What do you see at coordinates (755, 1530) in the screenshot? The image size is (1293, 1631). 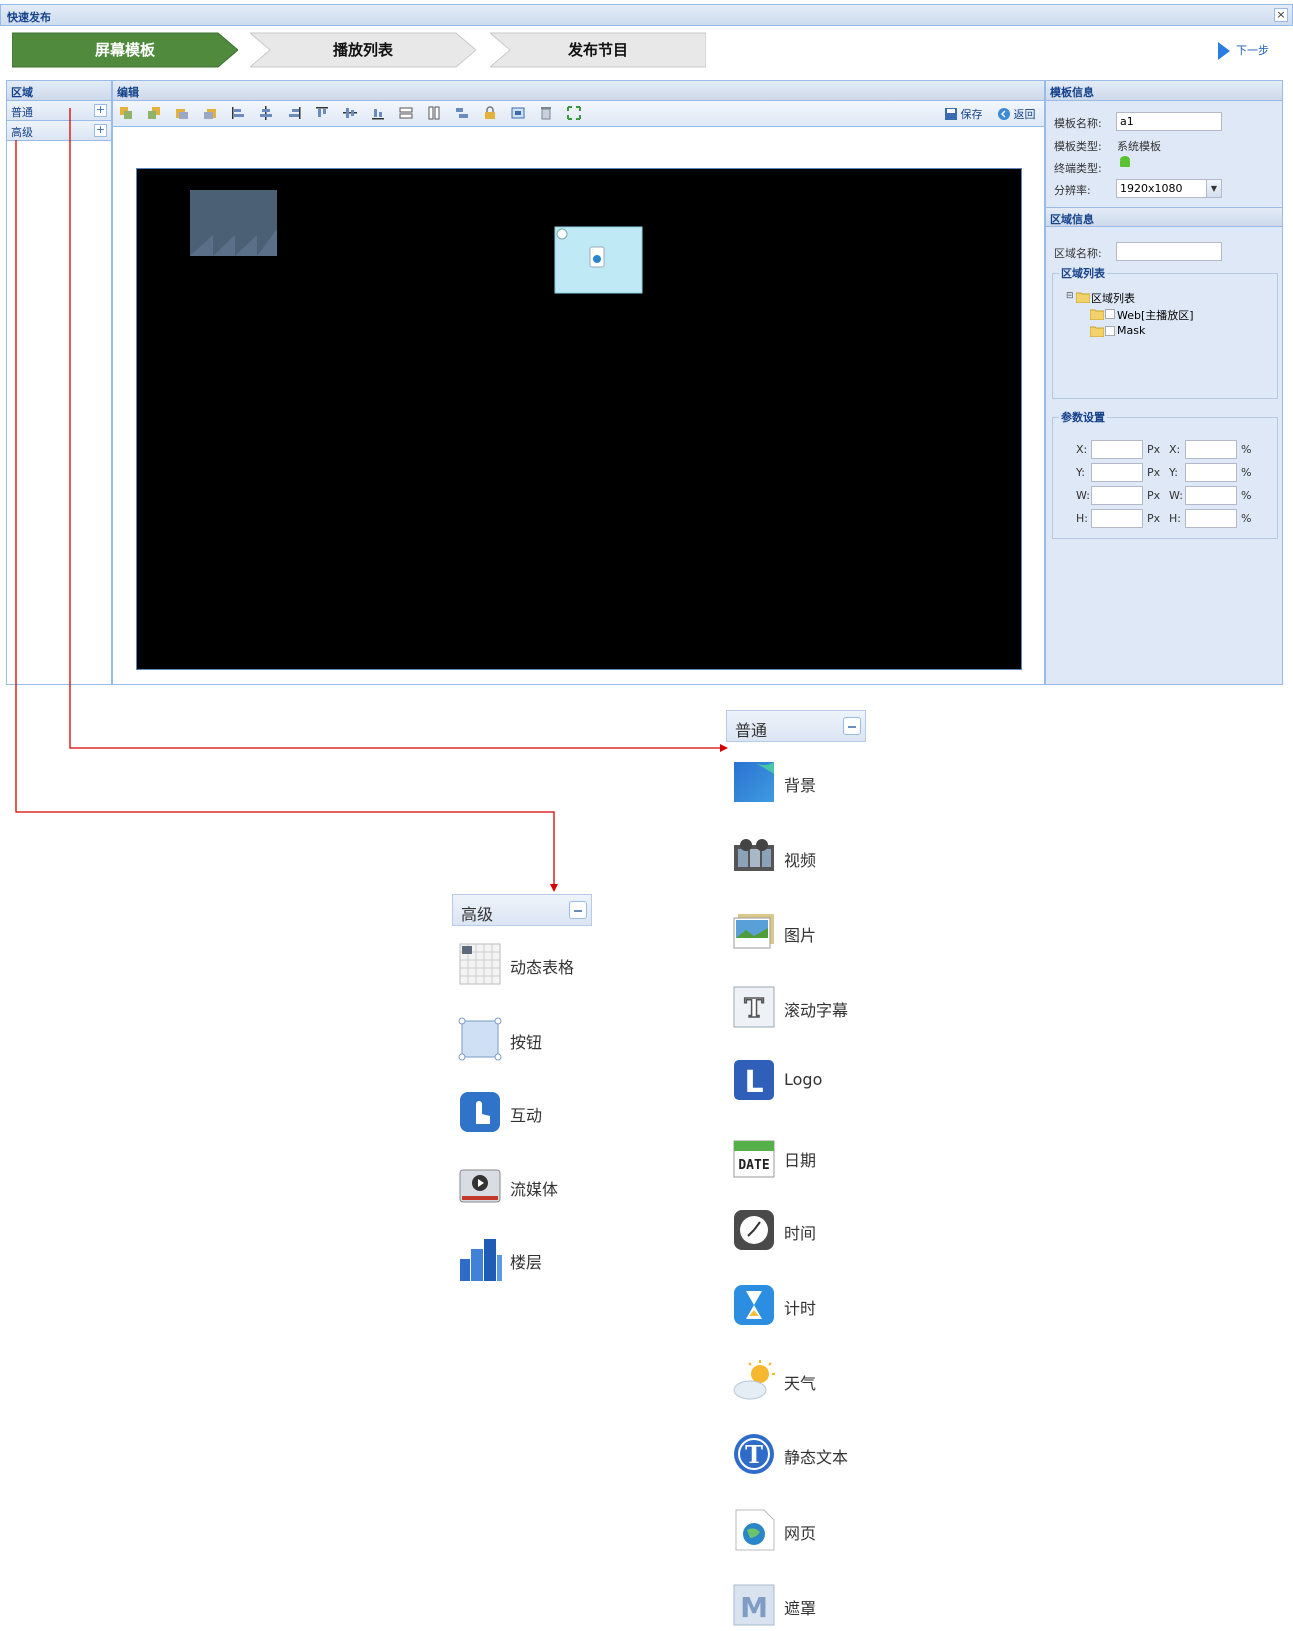 I see `webpage-icon` at bounding box center [755, 1530].